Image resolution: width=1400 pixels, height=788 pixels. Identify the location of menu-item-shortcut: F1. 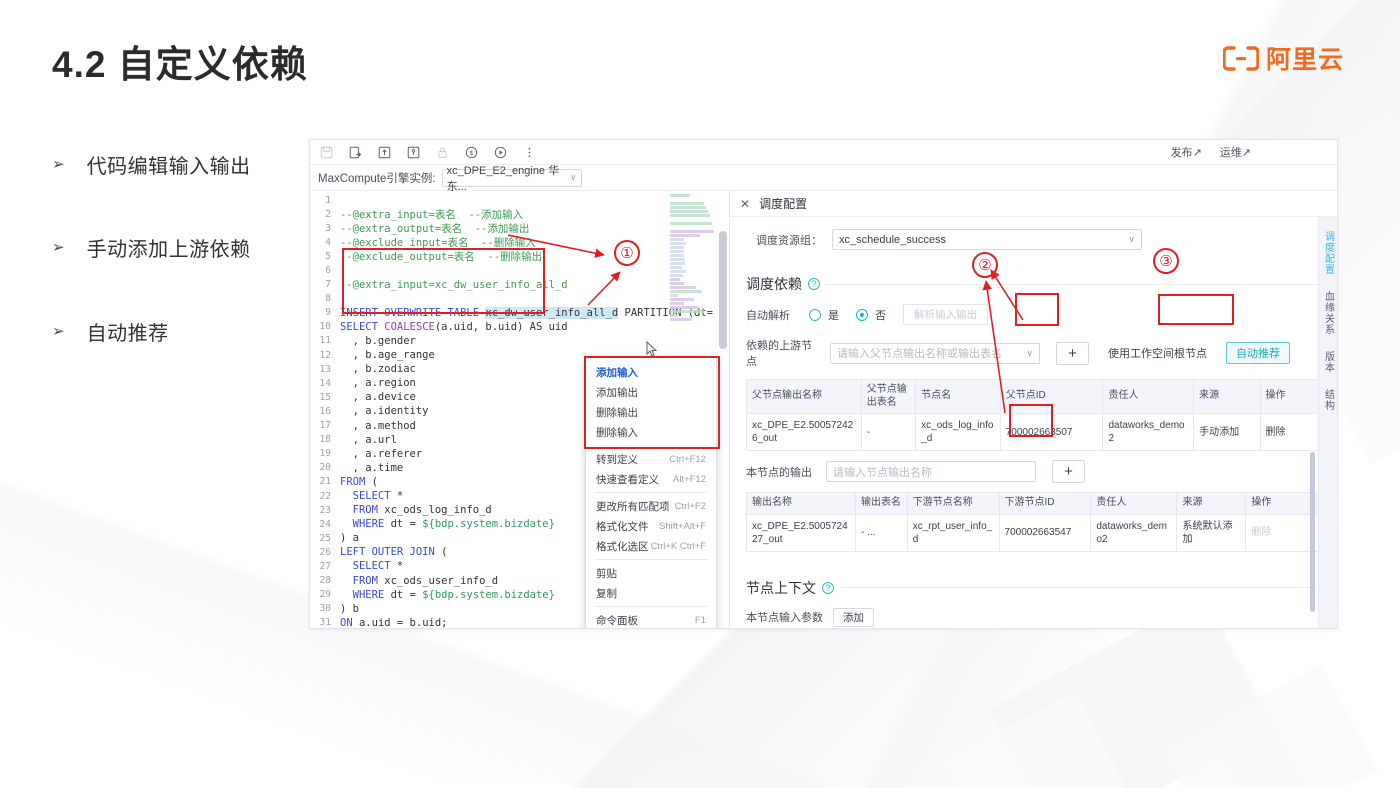
(700, 620).